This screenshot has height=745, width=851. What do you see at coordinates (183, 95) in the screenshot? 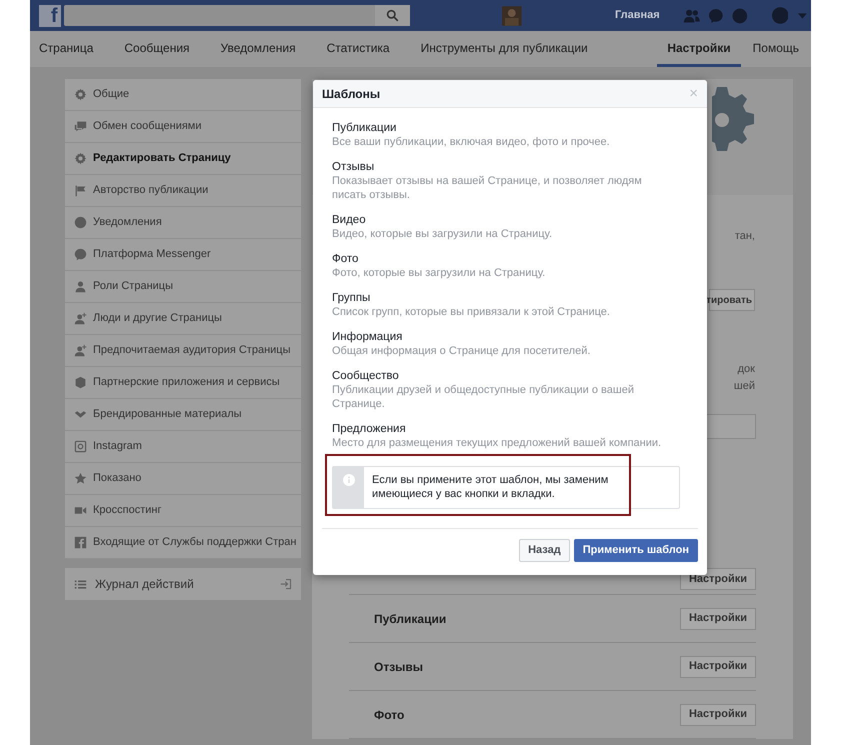
I see `sidebar-item: Общие` at bounding box center [183, 95].